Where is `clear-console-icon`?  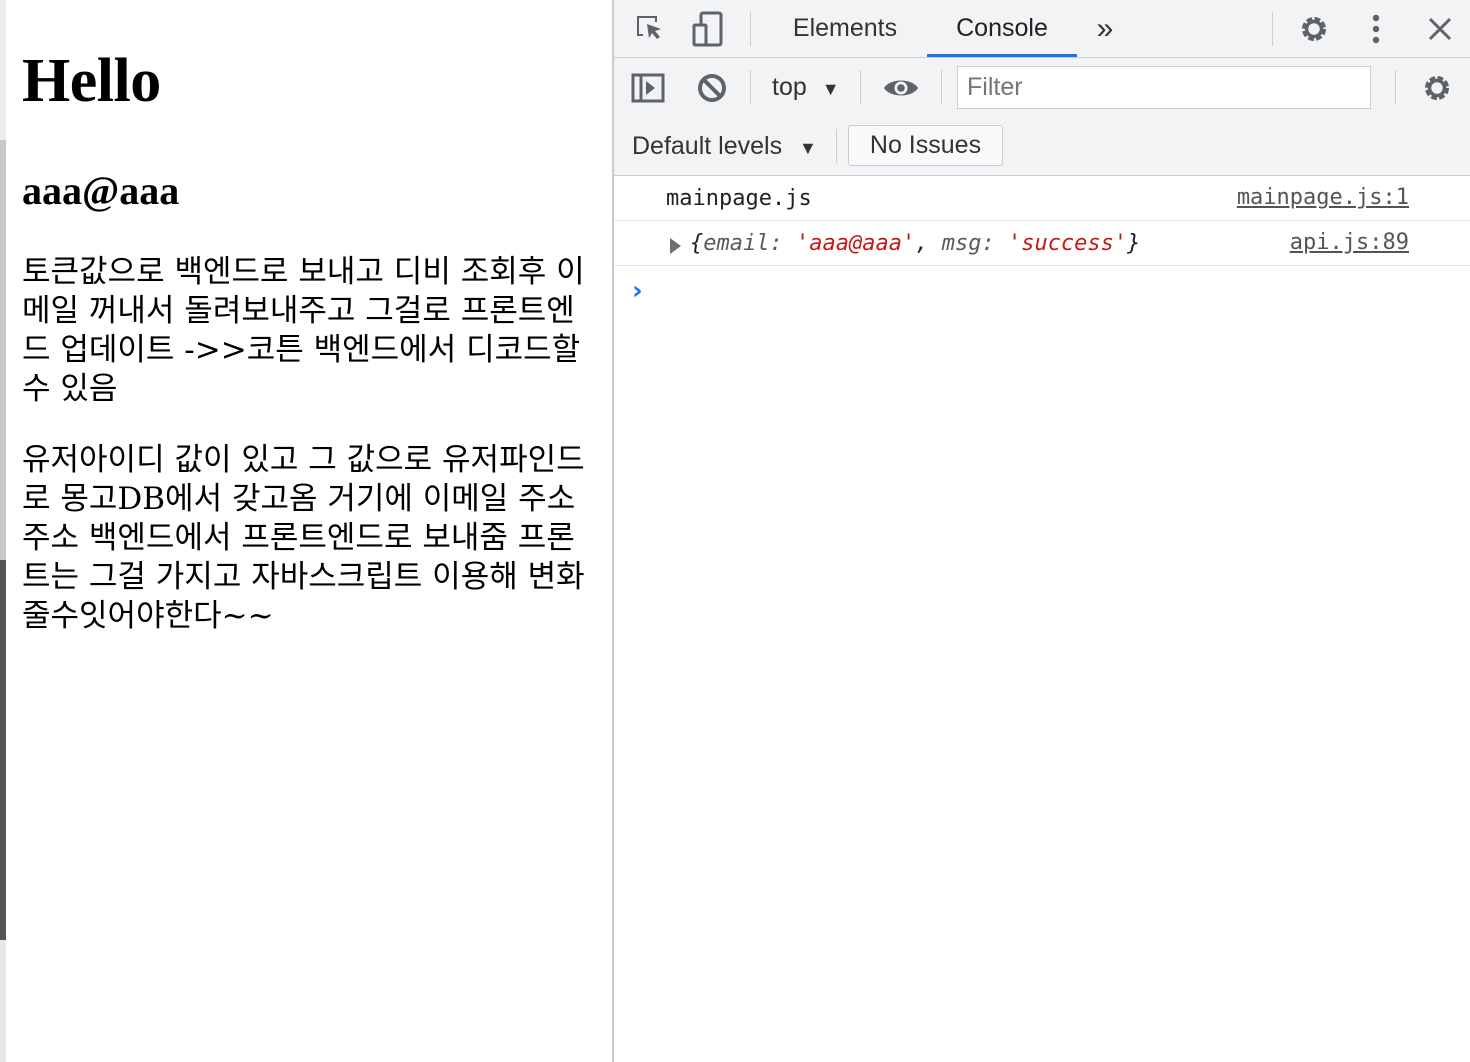 clear-console-icon is located at coordinates (712, 88).